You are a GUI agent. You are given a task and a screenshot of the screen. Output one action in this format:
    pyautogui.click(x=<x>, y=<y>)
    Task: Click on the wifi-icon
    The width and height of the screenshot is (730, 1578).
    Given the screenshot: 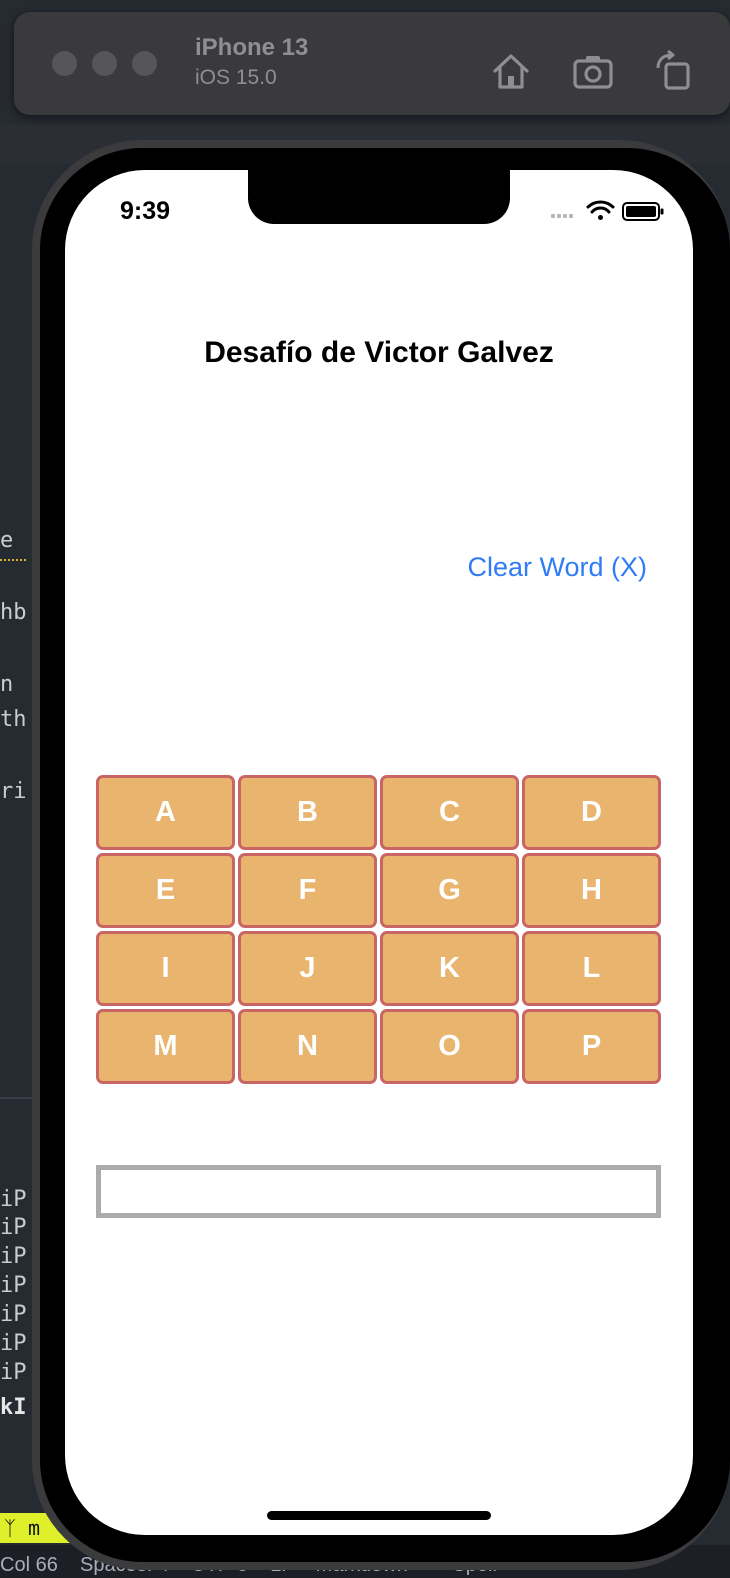 What is the action you would take?
    pyautogui.click(x=600, y=210)
    